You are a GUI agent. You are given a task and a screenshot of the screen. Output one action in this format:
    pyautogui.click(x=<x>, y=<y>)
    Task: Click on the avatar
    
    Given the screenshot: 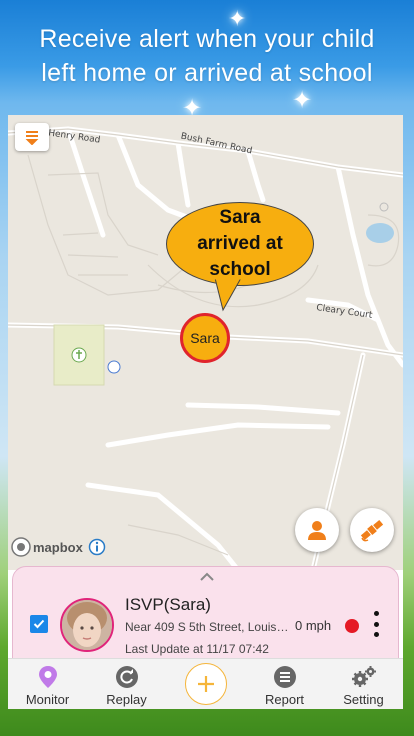 What is the action you would take?
    pyautogui.click(x=87, y=625)
    